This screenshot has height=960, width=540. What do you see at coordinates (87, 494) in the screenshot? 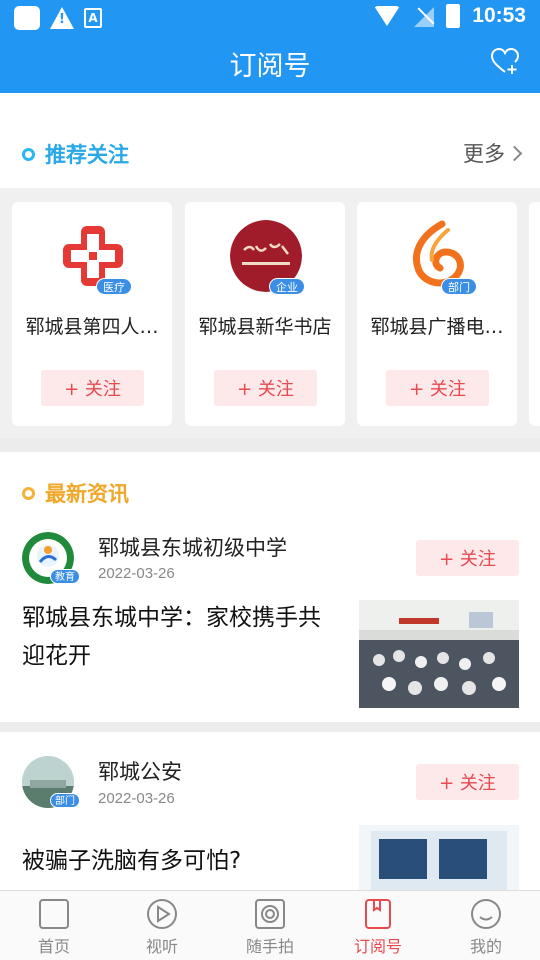
I see `latest-title: 最新资讯` at bounding box center [87, 494].